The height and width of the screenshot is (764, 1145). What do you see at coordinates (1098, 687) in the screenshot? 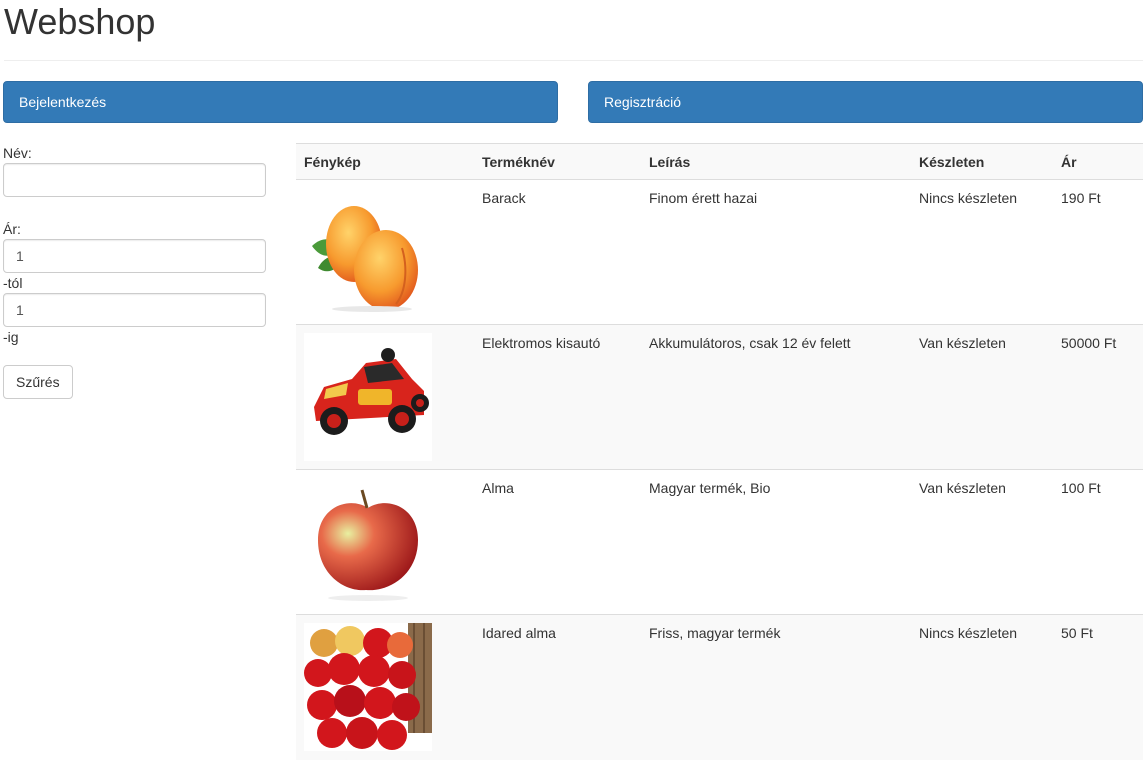
I see `product-price: 50 Ft` at bounding box center [1098, 687].